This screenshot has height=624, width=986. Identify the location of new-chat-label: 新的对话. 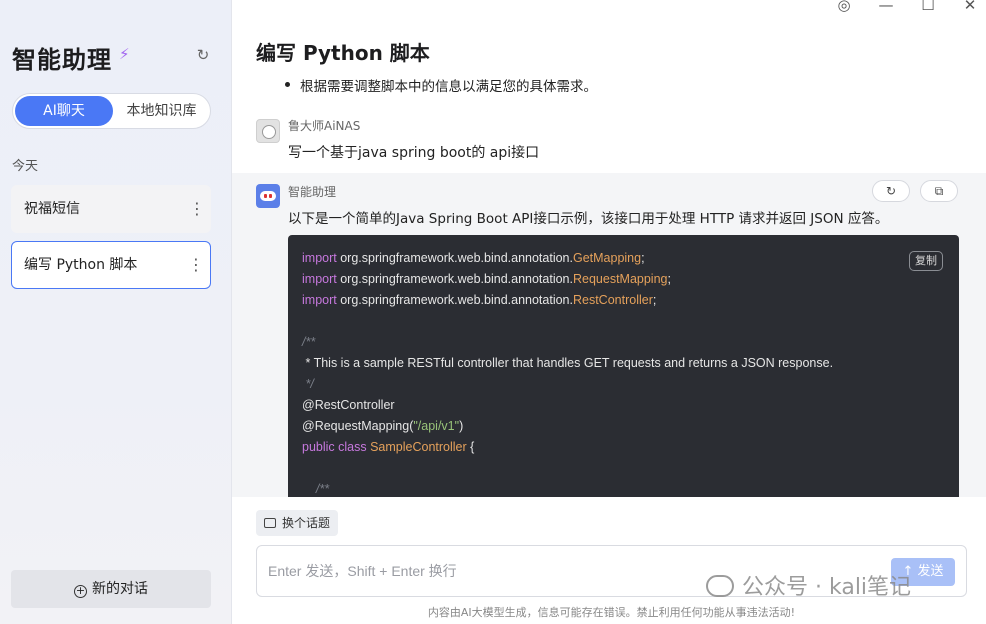
(120, 589).